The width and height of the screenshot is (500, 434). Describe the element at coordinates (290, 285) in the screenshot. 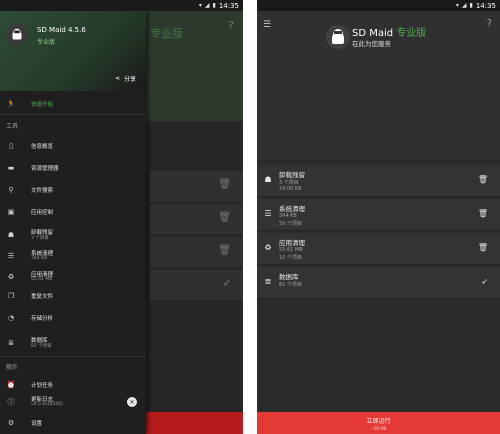

I see `tool-card-line1: 81 个项目` at that location.